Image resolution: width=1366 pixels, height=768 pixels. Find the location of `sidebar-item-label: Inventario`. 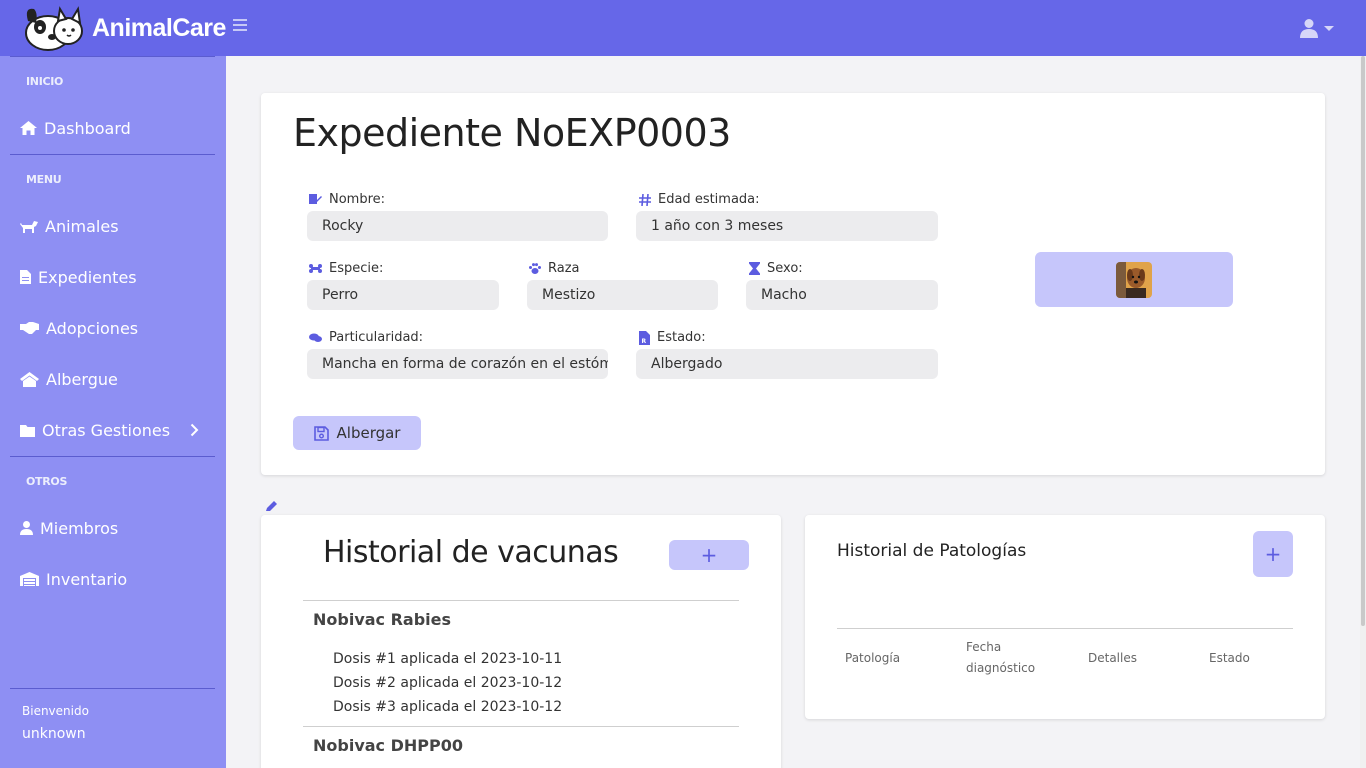

sidebar-item-label: Inventario is located at coordinates (87, 579).